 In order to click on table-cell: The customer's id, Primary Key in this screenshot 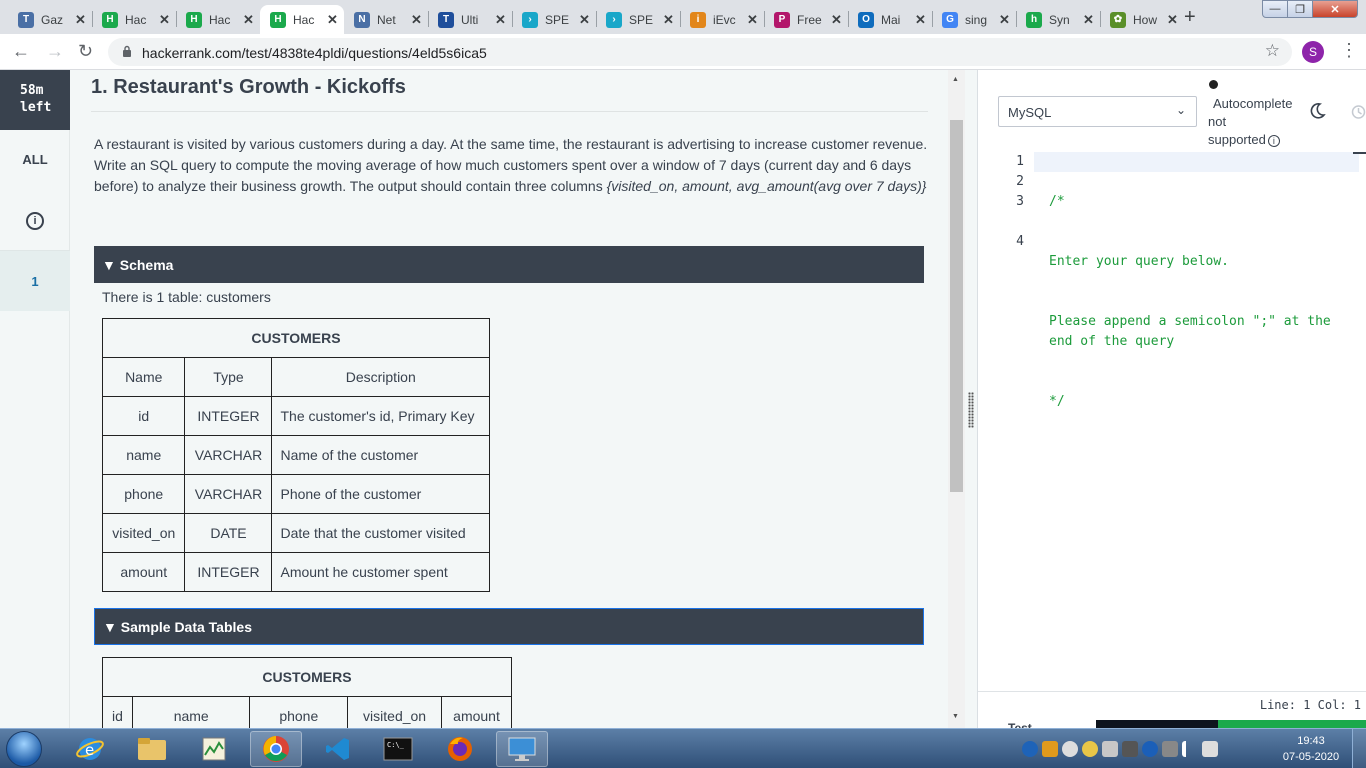, I will do `click(380, 416)`.